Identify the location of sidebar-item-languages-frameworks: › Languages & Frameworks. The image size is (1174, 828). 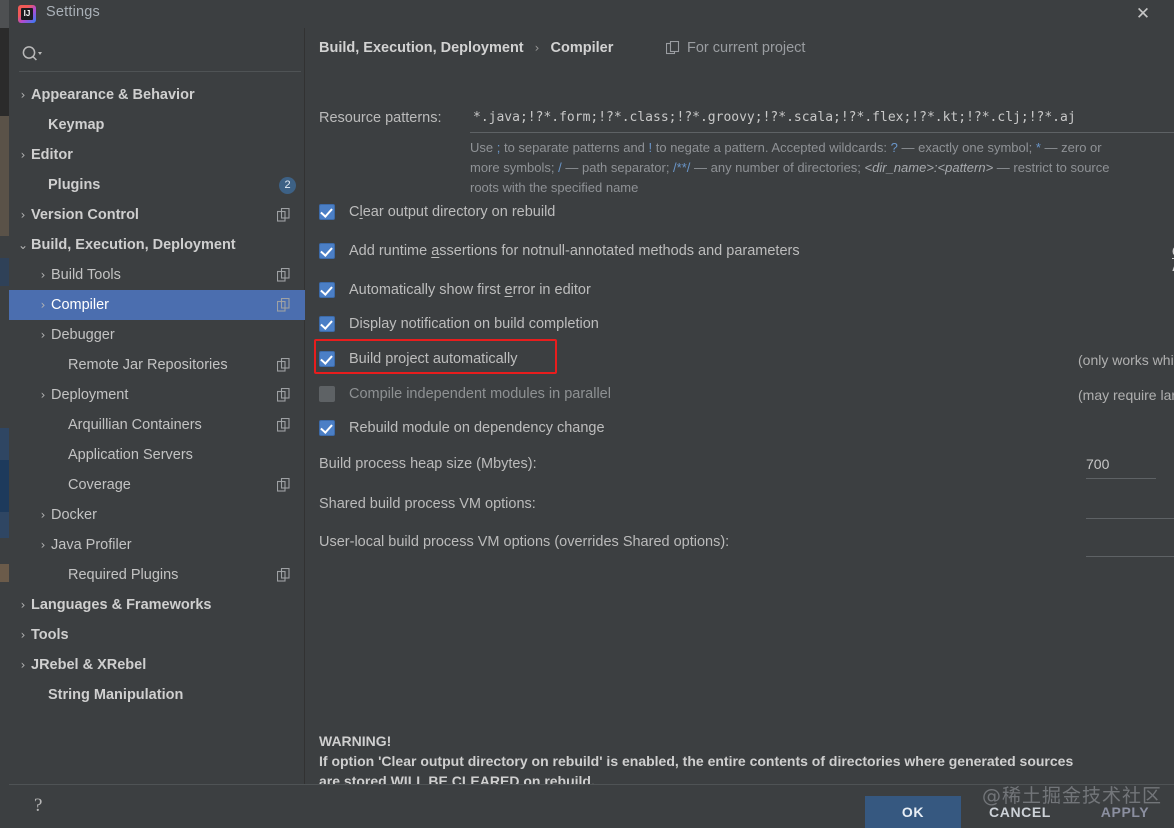
(157, 605).